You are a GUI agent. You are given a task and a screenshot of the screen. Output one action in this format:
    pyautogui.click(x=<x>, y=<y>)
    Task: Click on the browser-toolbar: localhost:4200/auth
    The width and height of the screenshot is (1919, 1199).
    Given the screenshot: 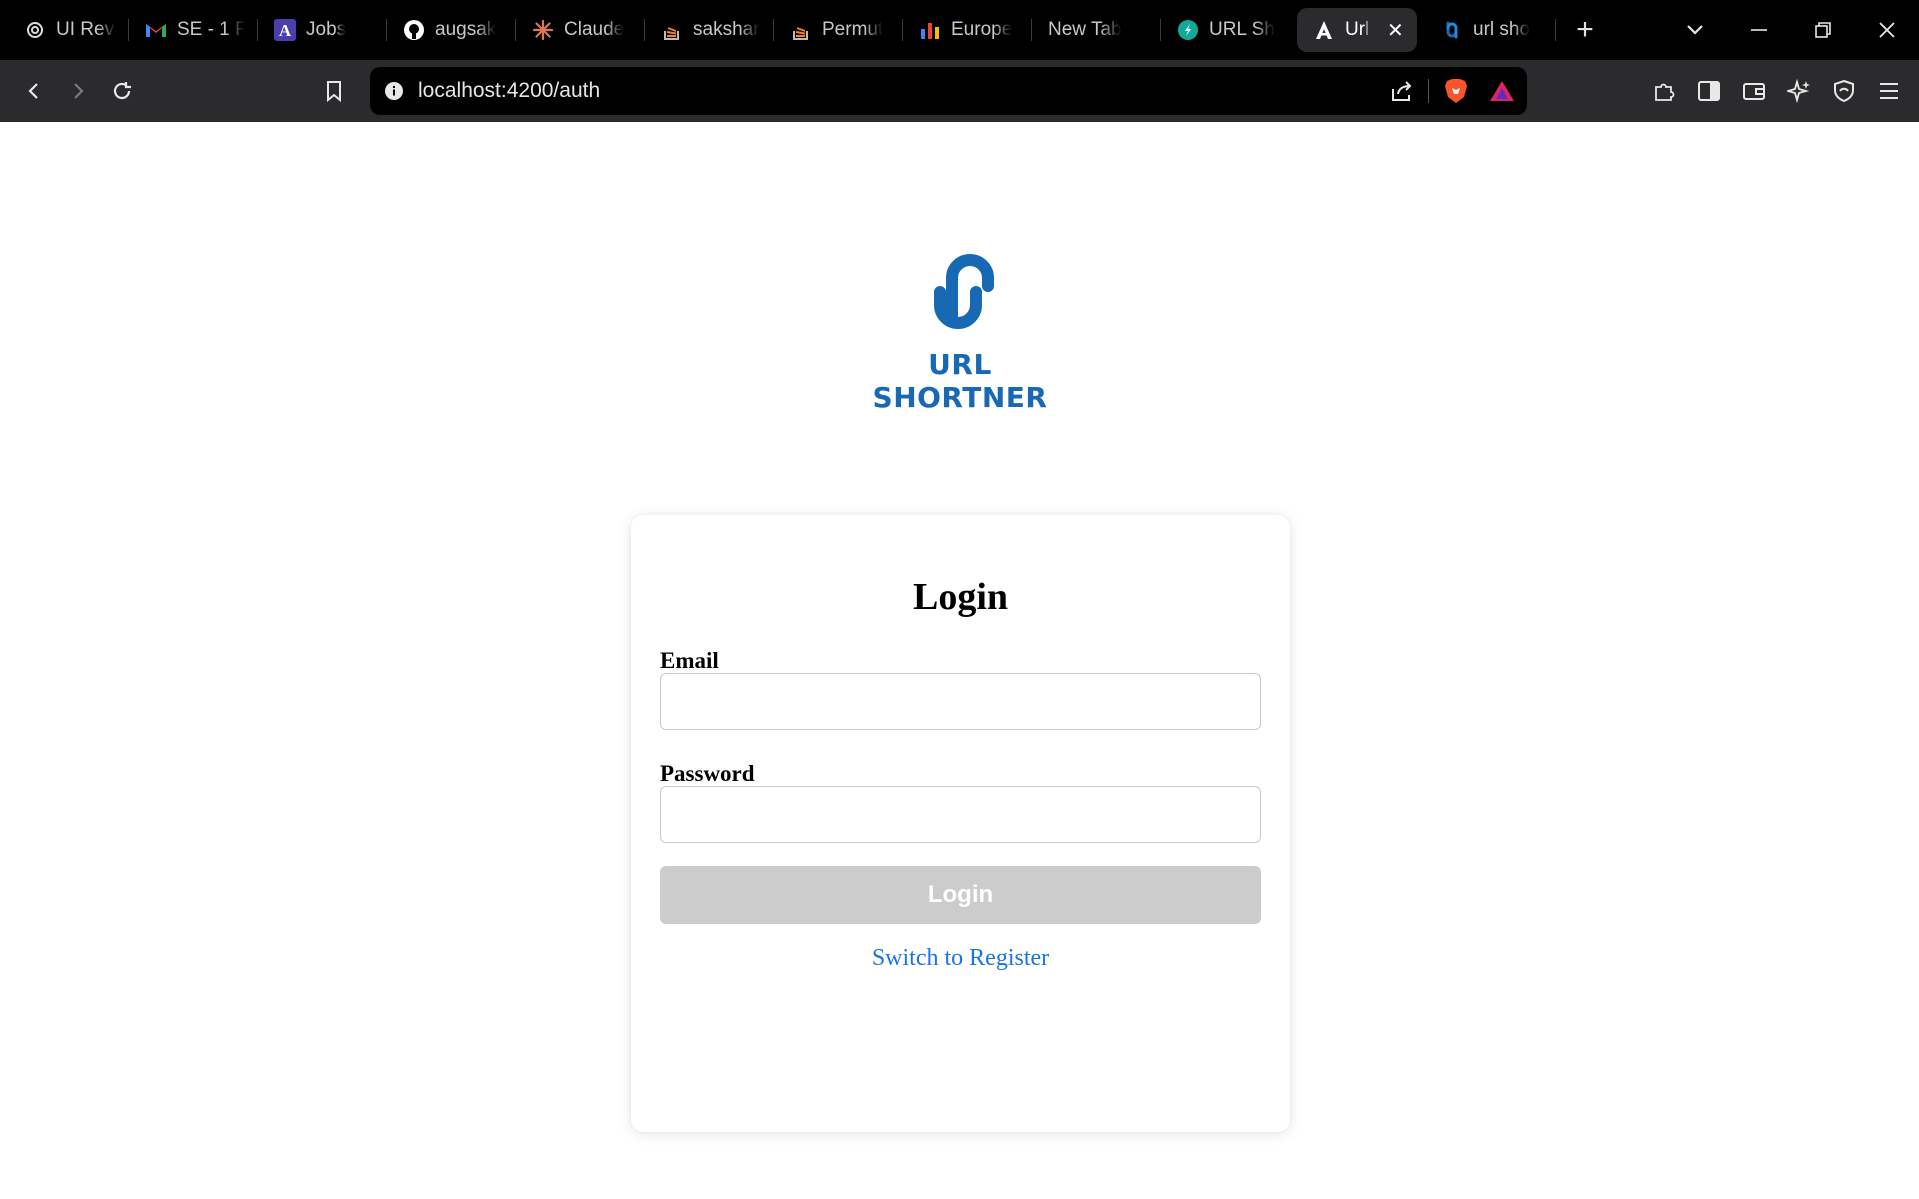 What is the action you would take?
    pyautogui.click(x=959, y=91)
    